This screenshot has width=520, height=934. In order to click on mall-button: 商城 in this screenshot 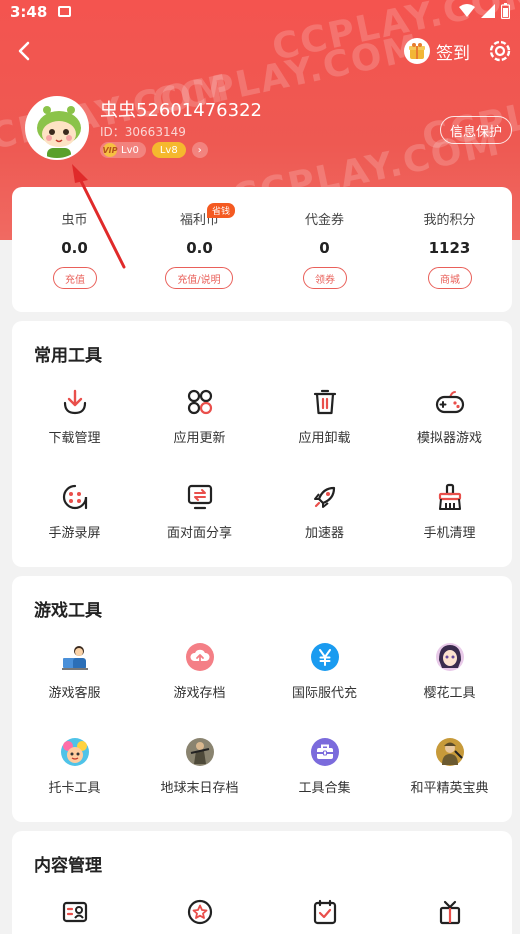, I will do `click(450, 278)`.